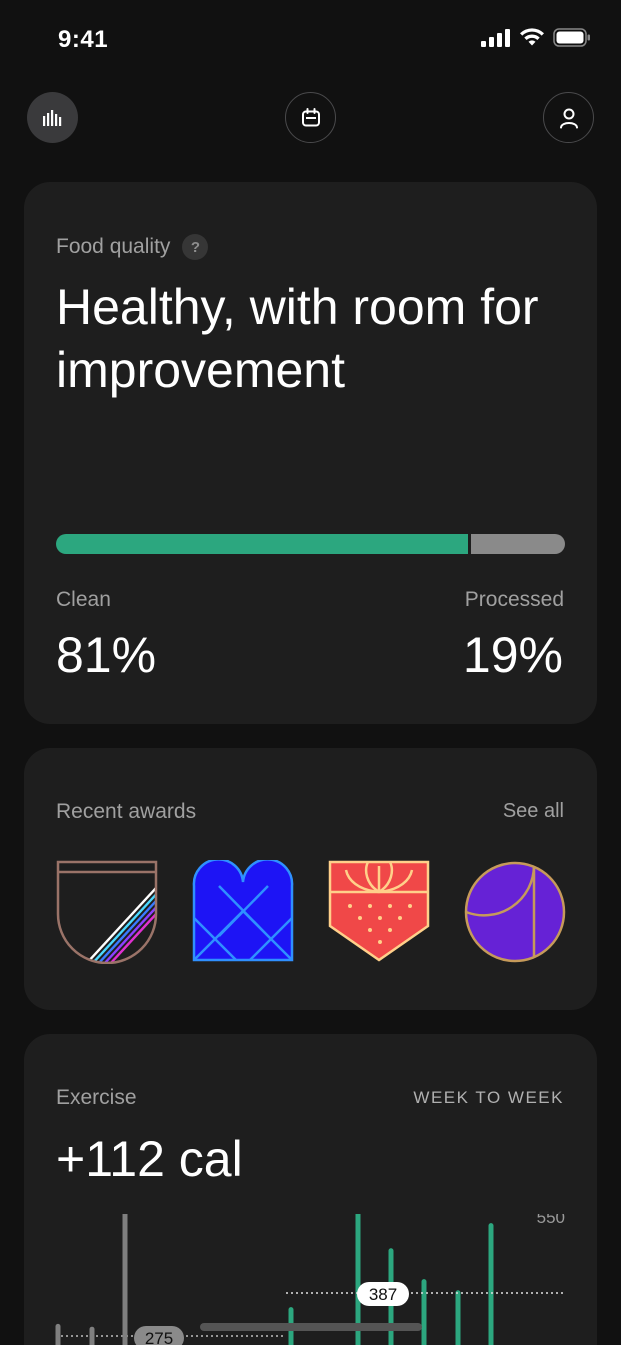 The height and width of the screenshot is (1345, 621). Describe the element at coordinates (495, 37) in the screenshot. I see `cellular-signal-icon` at that location.